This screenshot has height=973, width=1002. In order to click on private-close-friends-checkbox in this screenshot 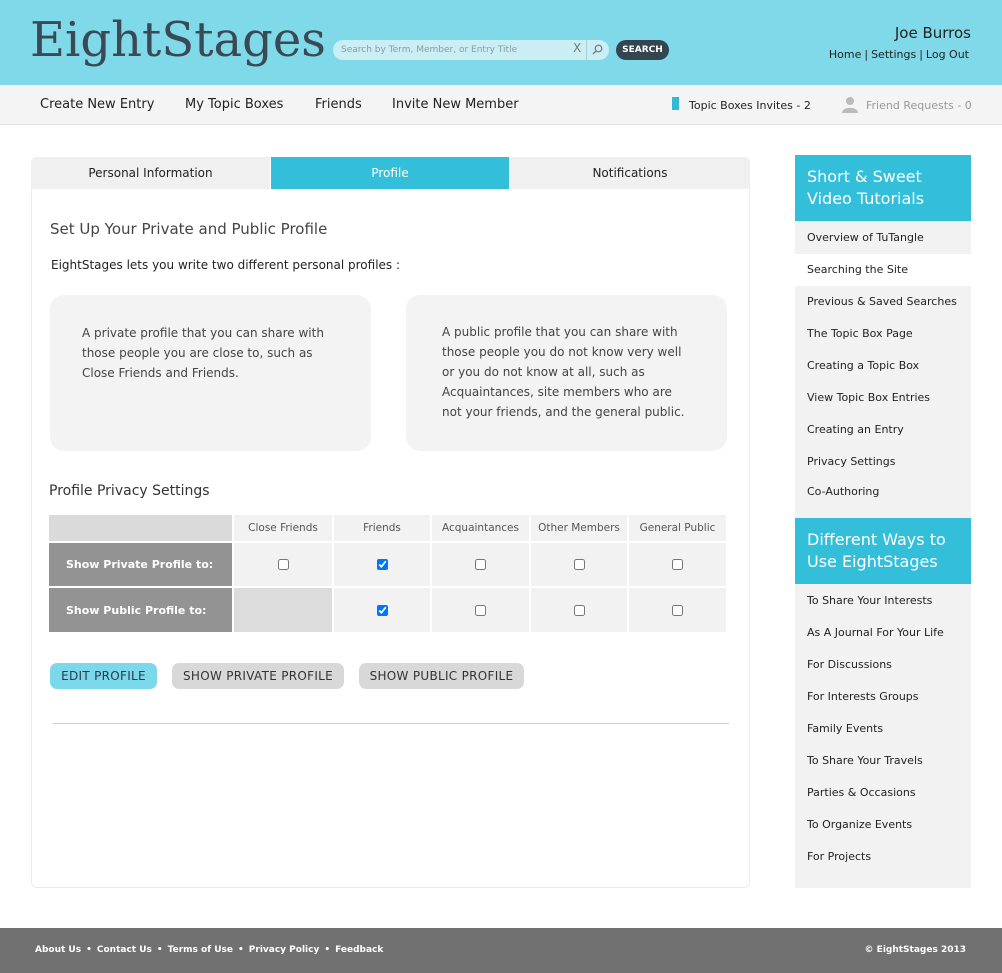, I will do `click(283, 564)`.